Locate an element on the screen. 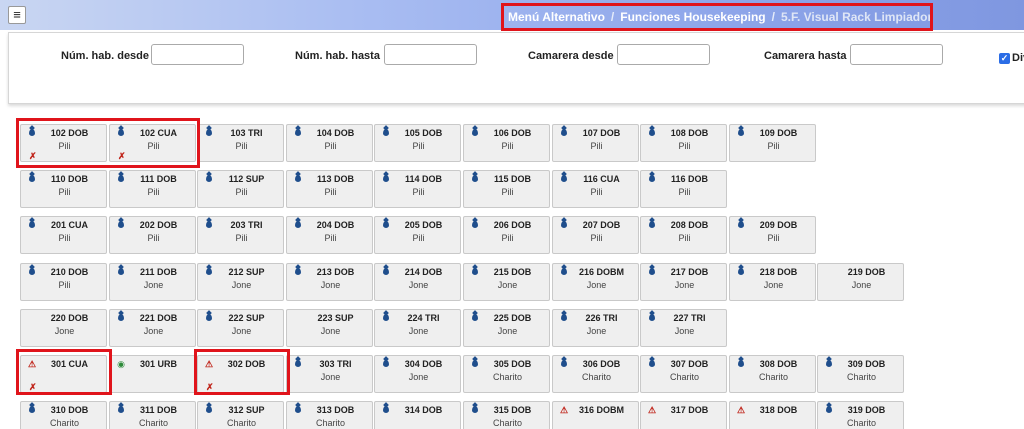 The height and width of the screenshot is (429, 1024). room-card: 116 DOB Pili is located at coordinates (683, 189).